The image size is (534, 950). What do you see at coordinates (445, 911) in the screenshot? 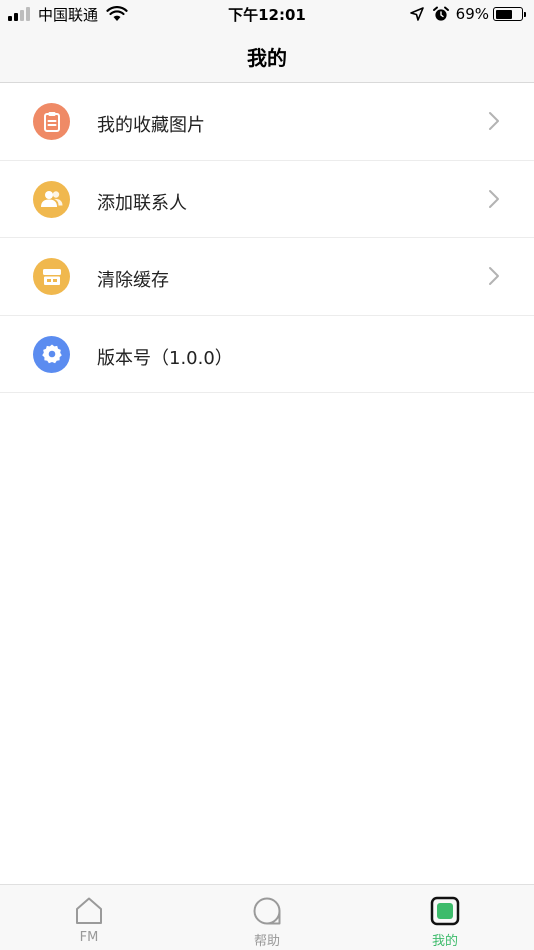
I see `profile-square-icon` at bounding box center [445, 911].